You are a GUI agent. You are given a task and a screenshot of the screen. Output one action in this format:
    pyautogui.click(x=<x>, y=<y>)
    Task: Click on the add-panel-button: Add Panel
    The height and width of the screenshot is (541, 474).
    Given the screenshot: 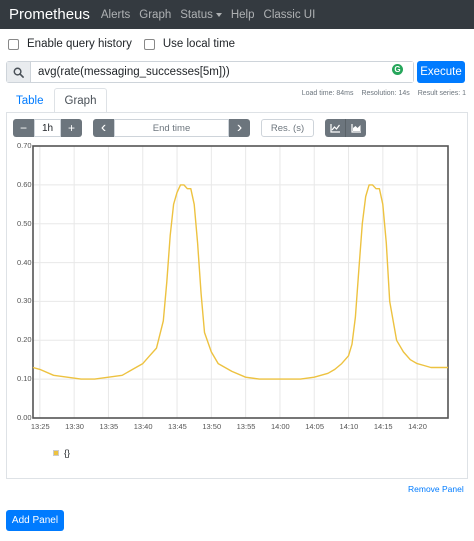 What is the action you would take?
    pyautogui.click(x=35, y=520)
    